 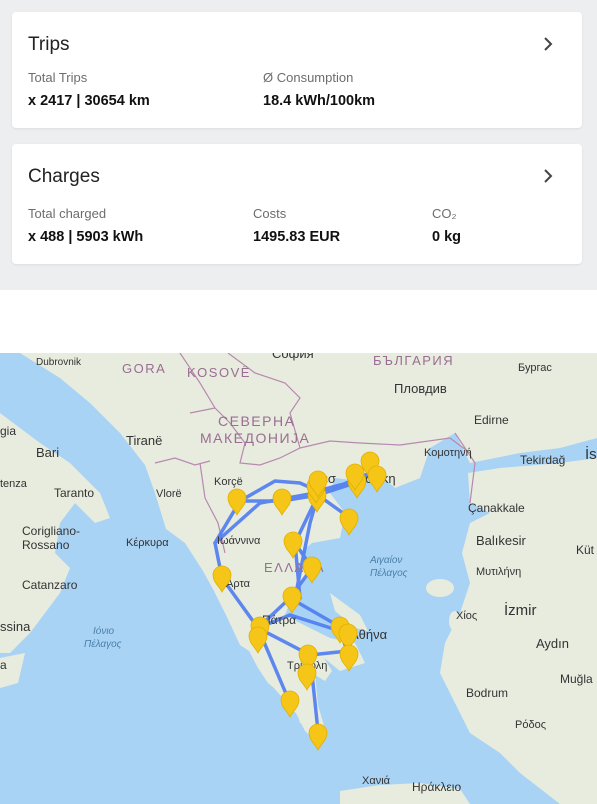 What do you see at coordinates (50, 585) in the screenshot?
I see `map-label: Catanzaro` at bounding box center [50, 585].